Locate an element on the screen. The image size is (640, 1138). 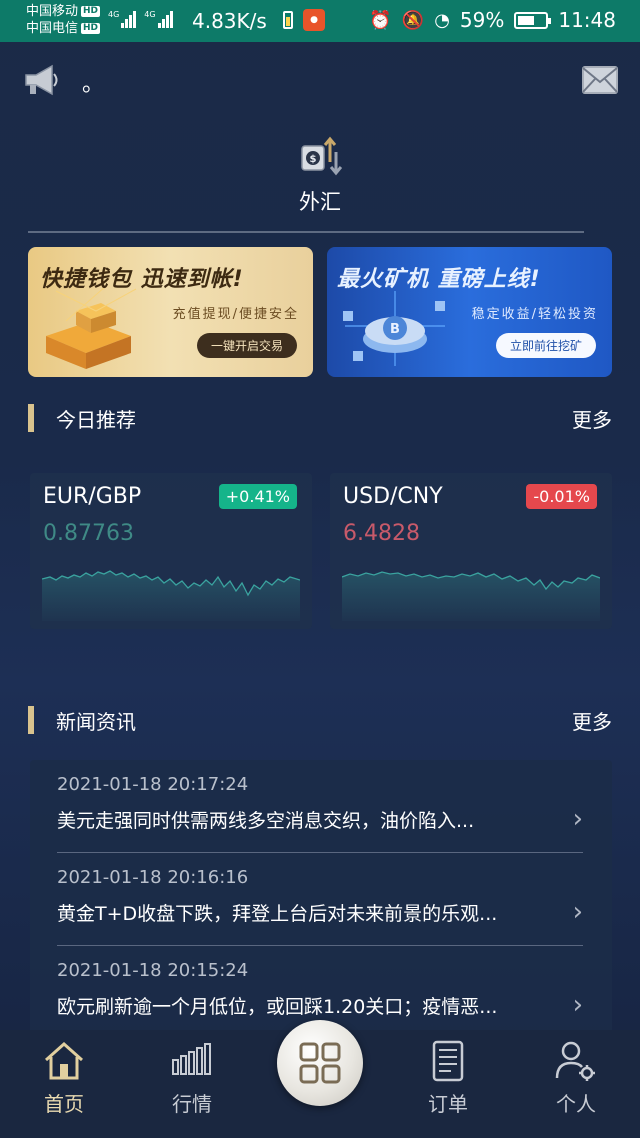
quote-pair: EUR/GBP is located at coordinates (92, 496).